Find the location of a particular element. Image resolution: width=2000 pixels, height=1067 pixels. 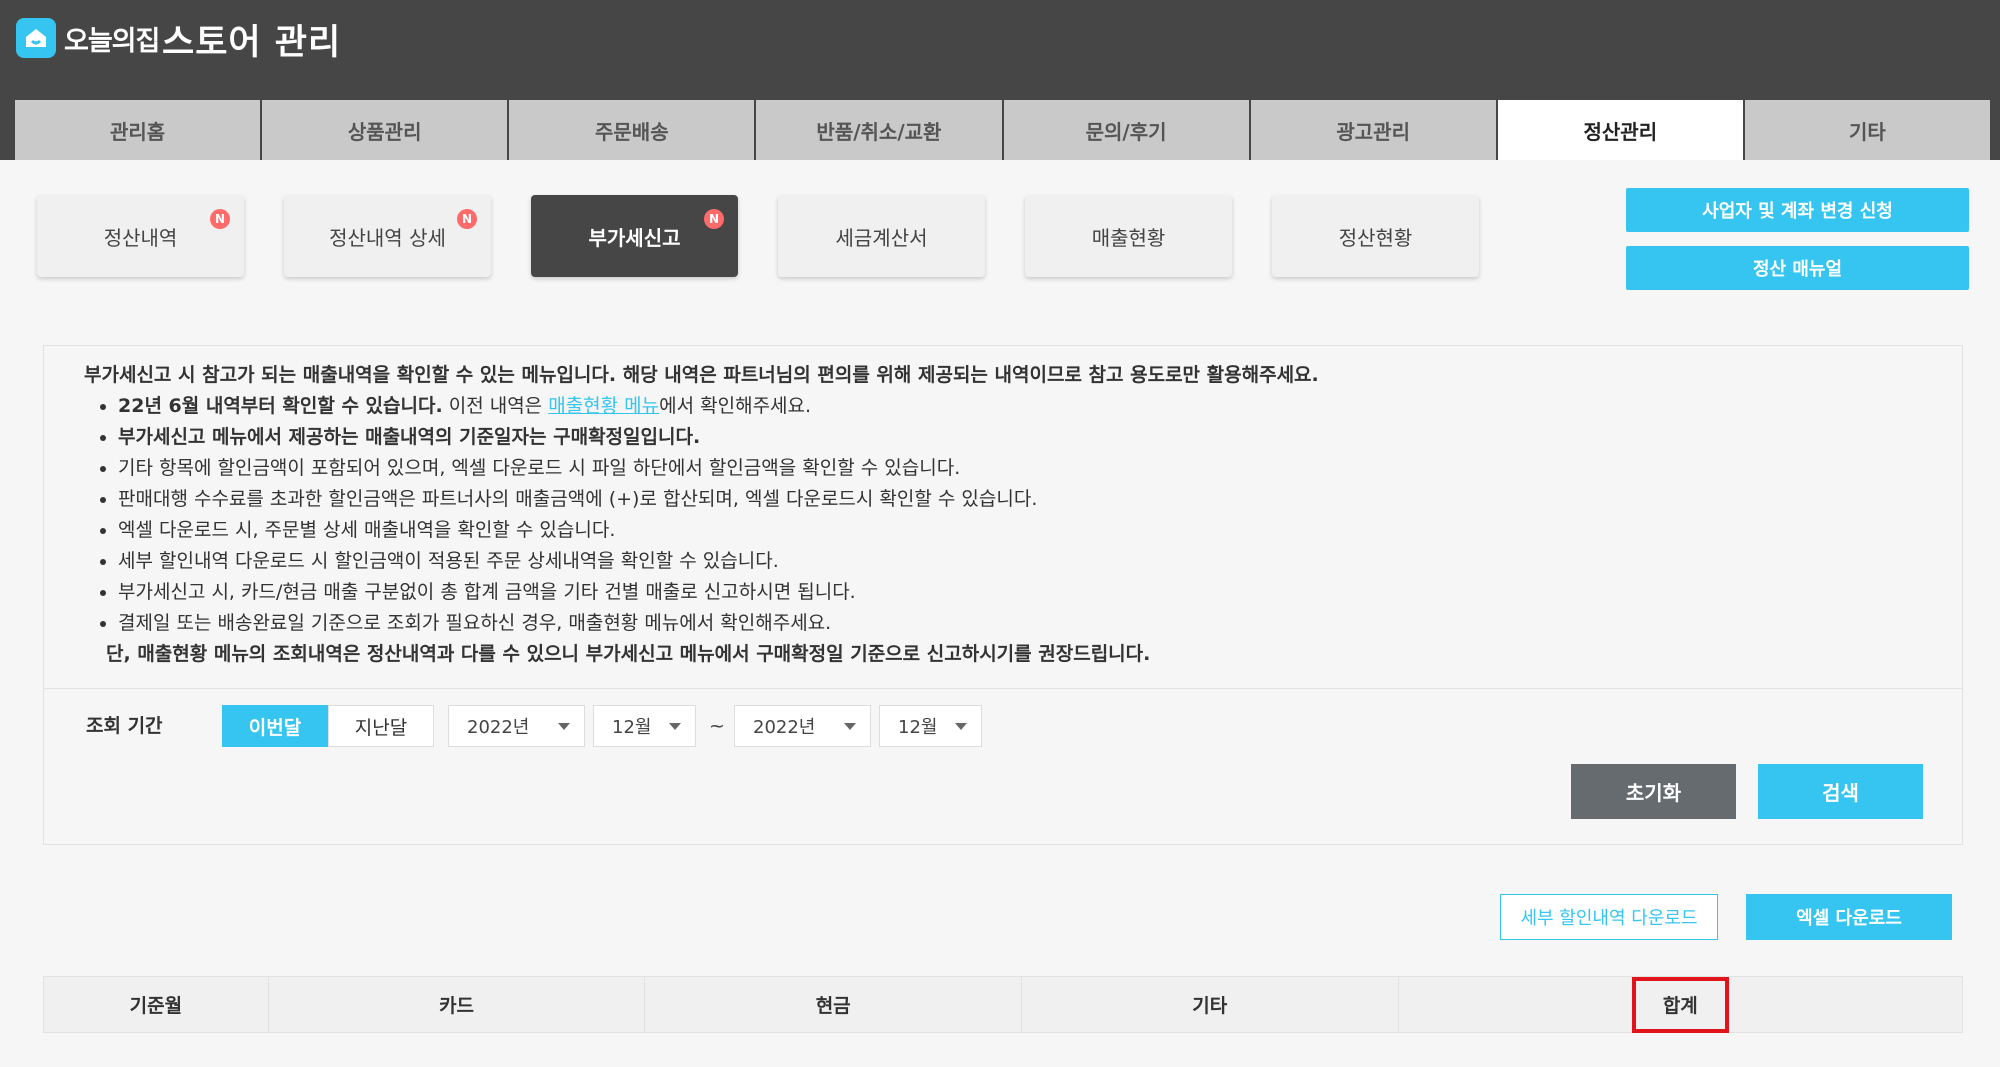

subtab-sales-status: 매출현황 is located at coordinates (1128, 236).